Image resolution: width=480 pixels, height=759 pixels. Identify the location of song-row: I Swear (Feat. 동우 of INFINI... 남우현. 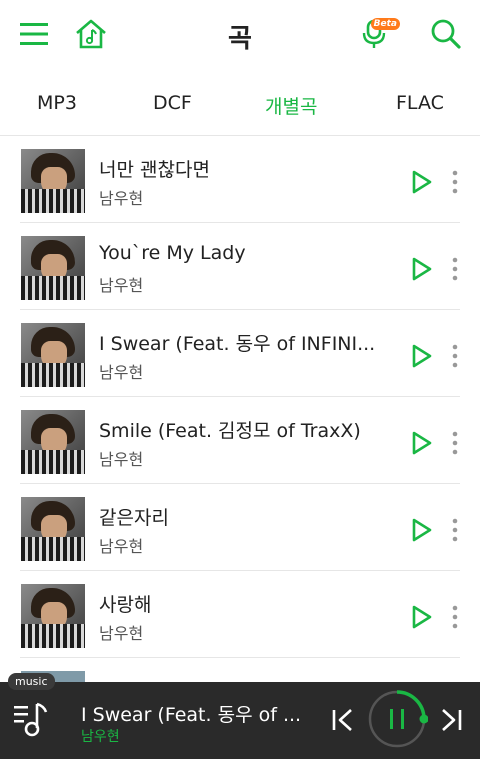
(240, 354).